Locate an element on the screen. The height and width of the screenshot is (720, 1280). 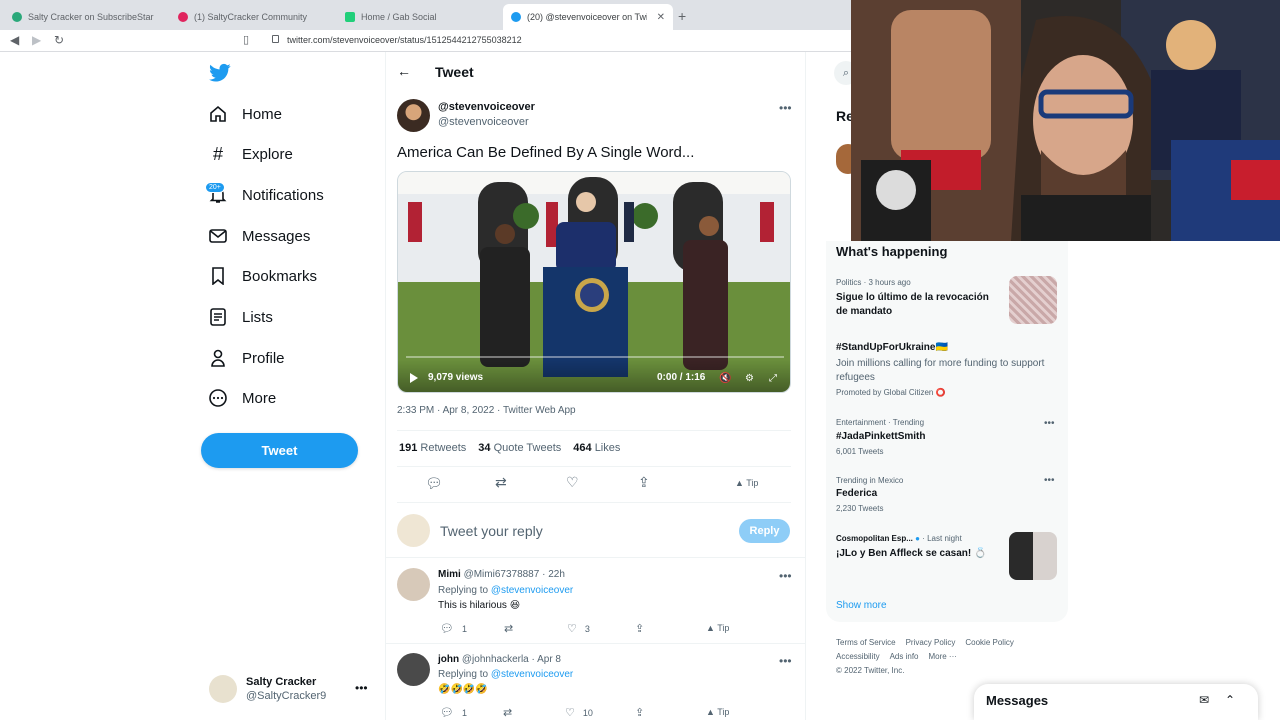
tab-title: Salty Cracker on SubscribeStar is located at coordinates (91, 17).